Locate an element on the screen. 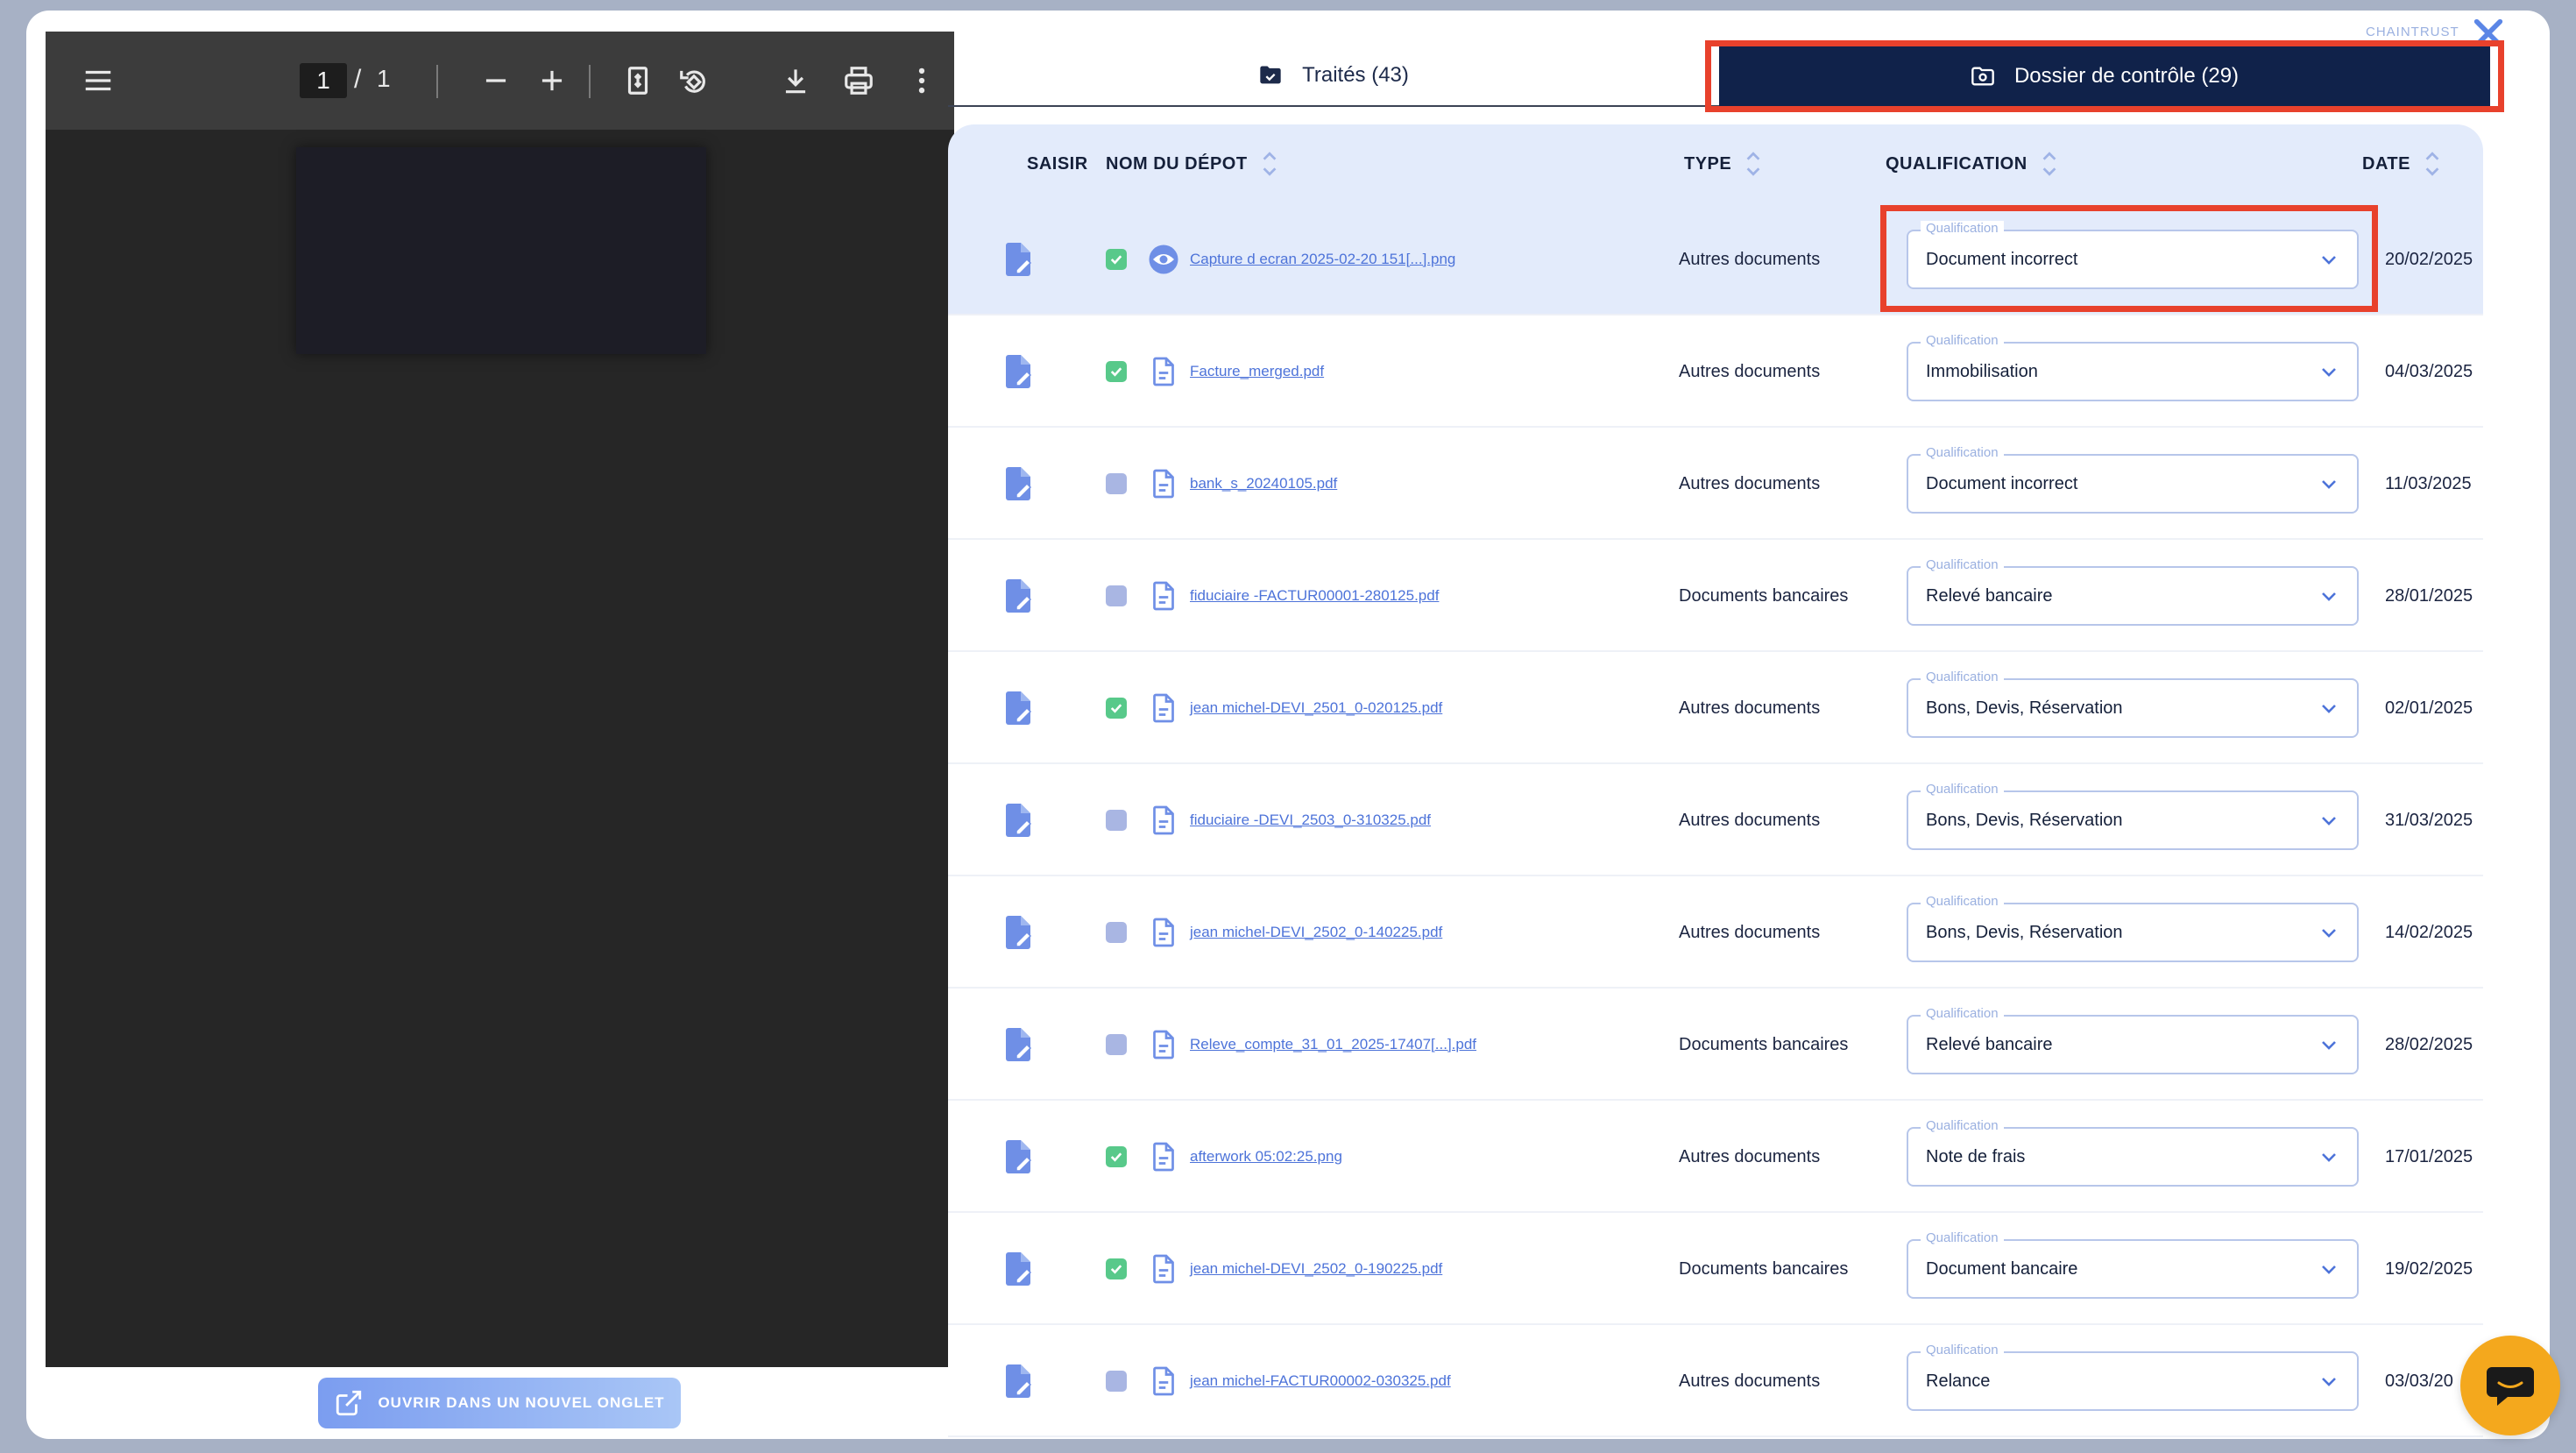  open-new-tab-button: OUVRIR DANS UN NOUVEL ONGLET is located at coordinates (499, 1403).